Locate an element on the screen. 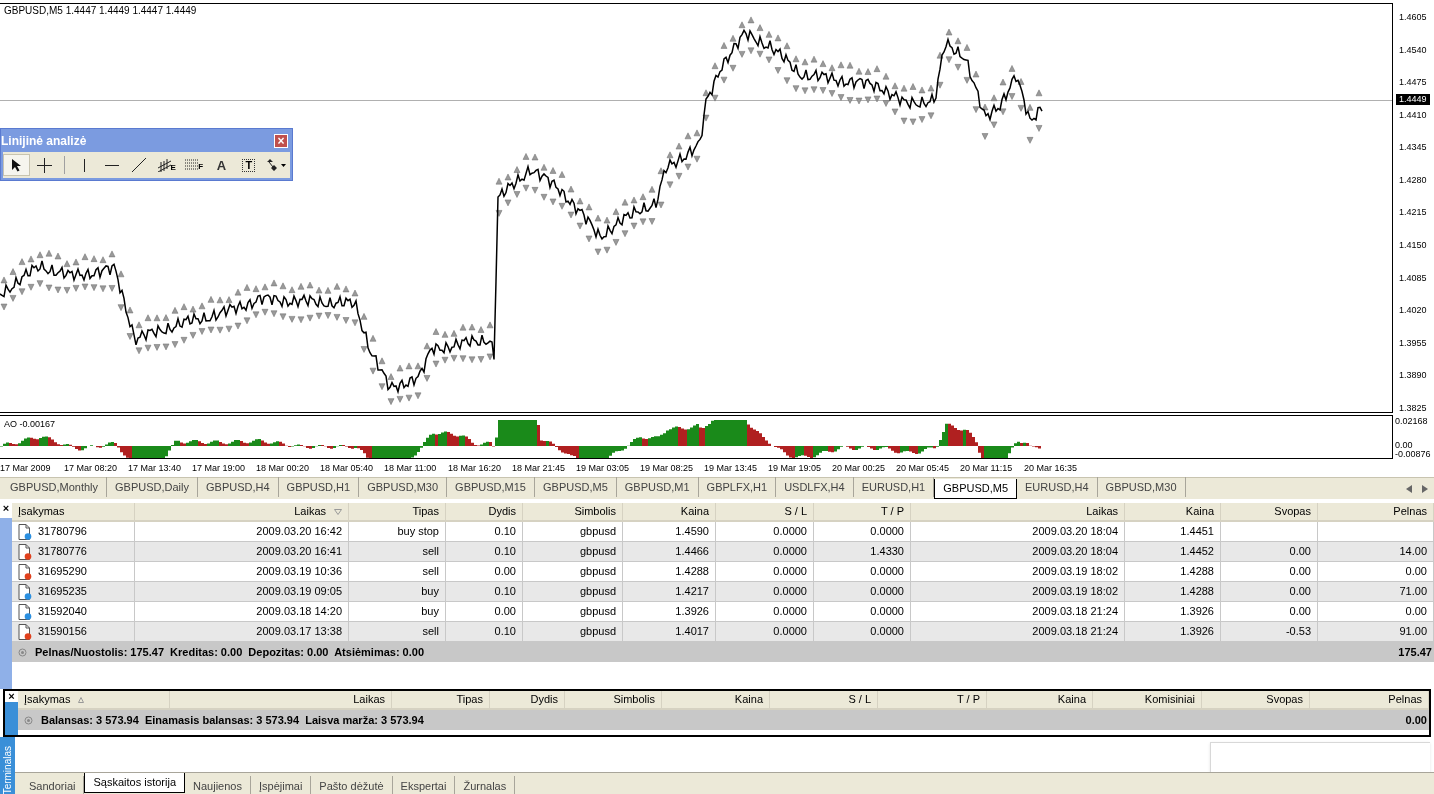  chart-tab: GBPUSD,M1 is located at coordinates (657, 487).